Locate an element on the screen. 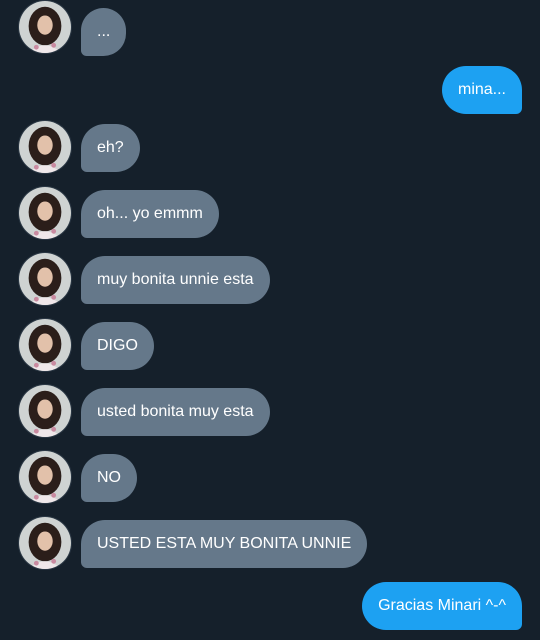  message-bubble: Gracias Minari ^-^ is located at coordinates (442, 606).